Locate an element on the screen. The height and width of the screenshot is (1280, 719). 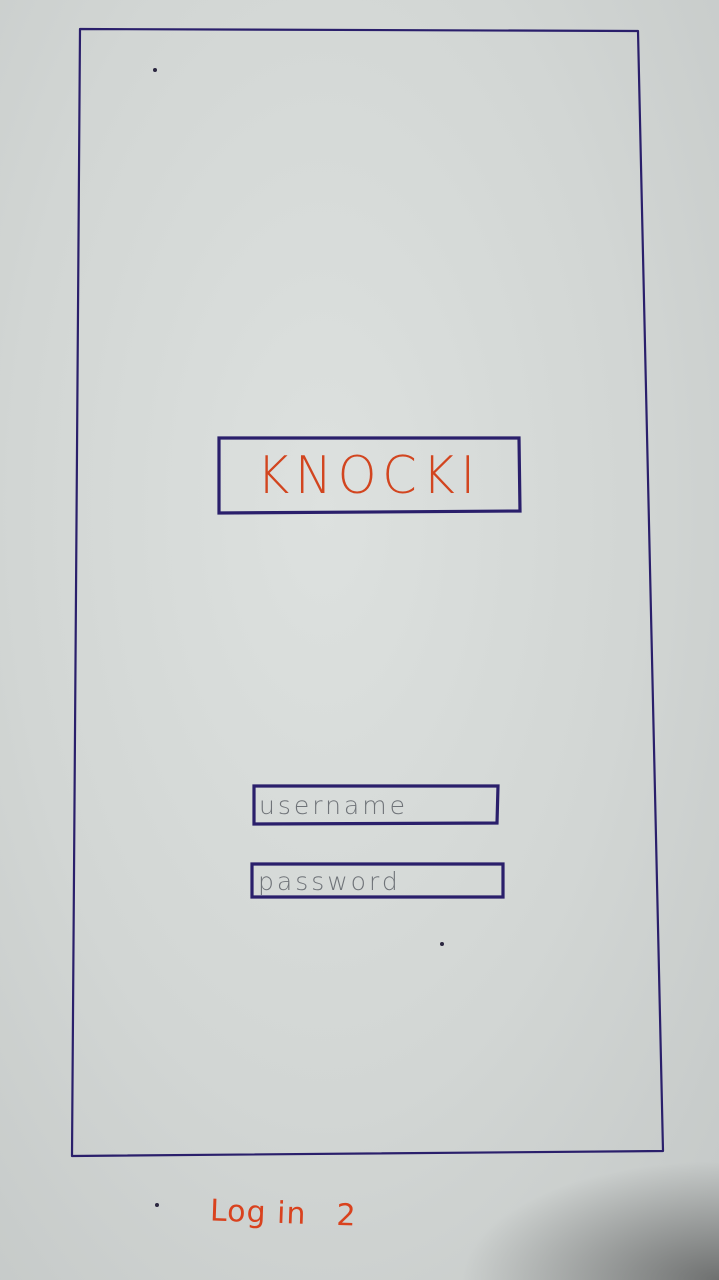
paper-shadow is located at coordinates (589, 1220).